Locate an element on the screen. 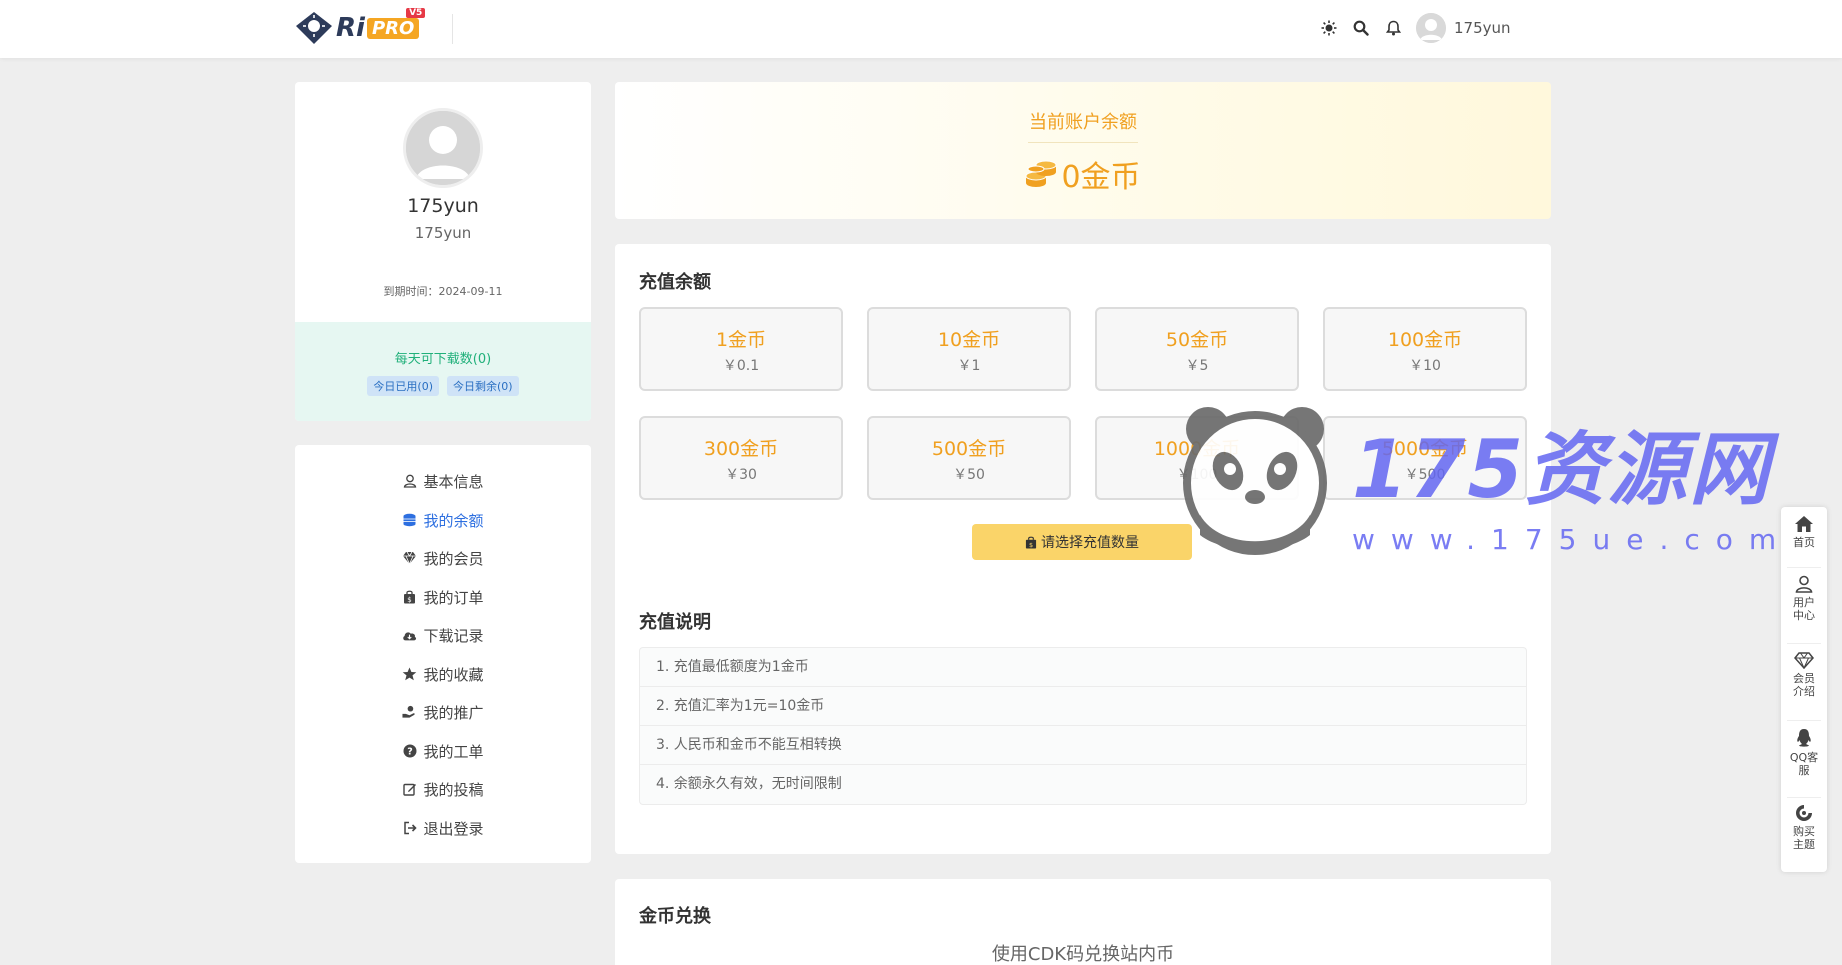 The height and width of the screenshot is (965, 1842). logo-text: Ri is located at coordinates (350, 28).